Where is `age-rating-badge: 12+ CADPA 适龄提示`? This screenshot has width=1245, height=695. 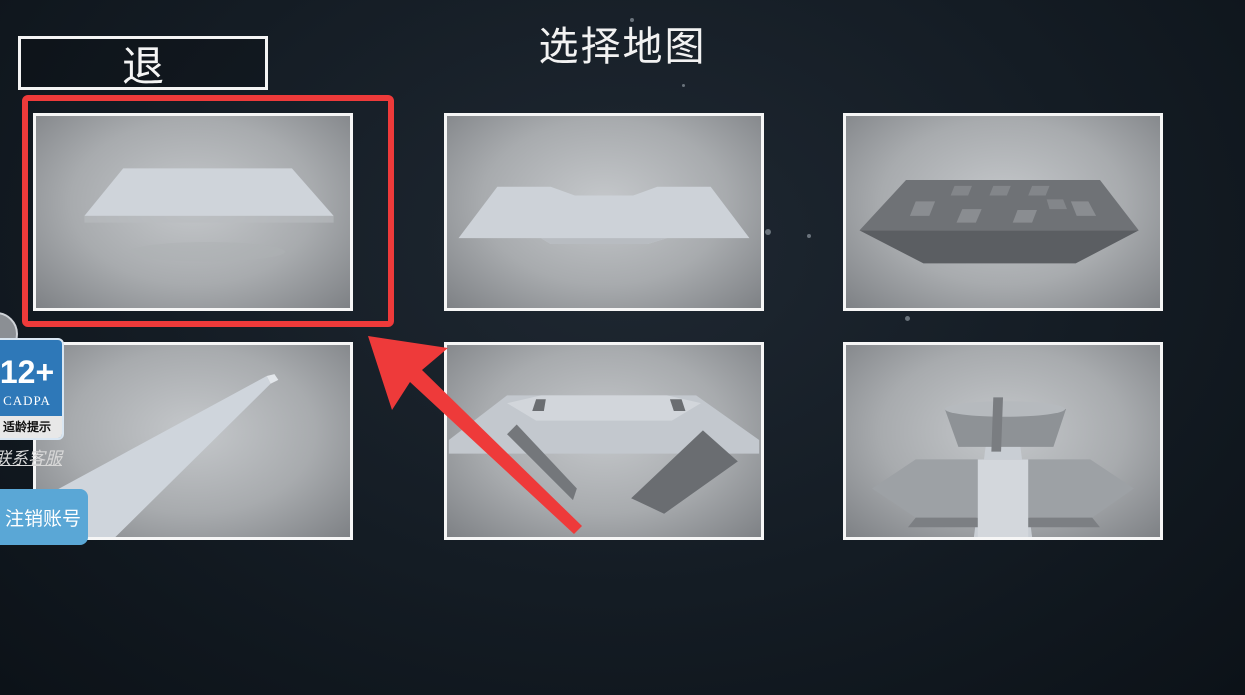 age-rating-badge: 12+ CADPA 适龄提示 is located at coordinates (32, 389).